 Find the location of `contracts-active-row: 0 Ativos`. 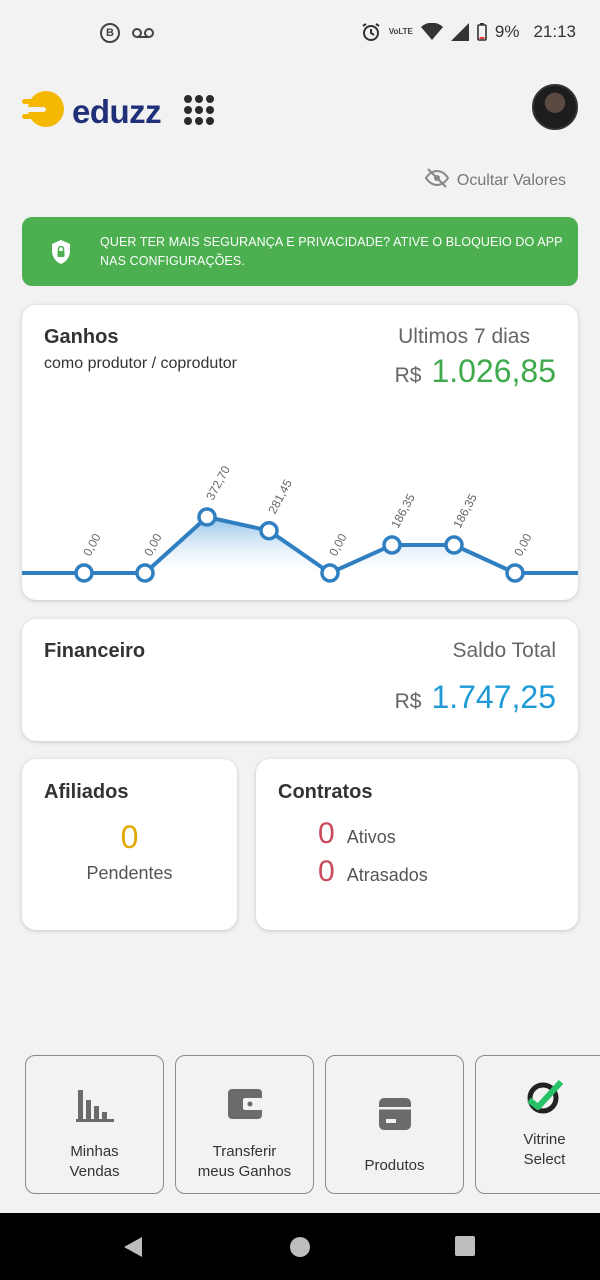

contracts-active-row: 0 Ativos is located at coordinates (357, 834).